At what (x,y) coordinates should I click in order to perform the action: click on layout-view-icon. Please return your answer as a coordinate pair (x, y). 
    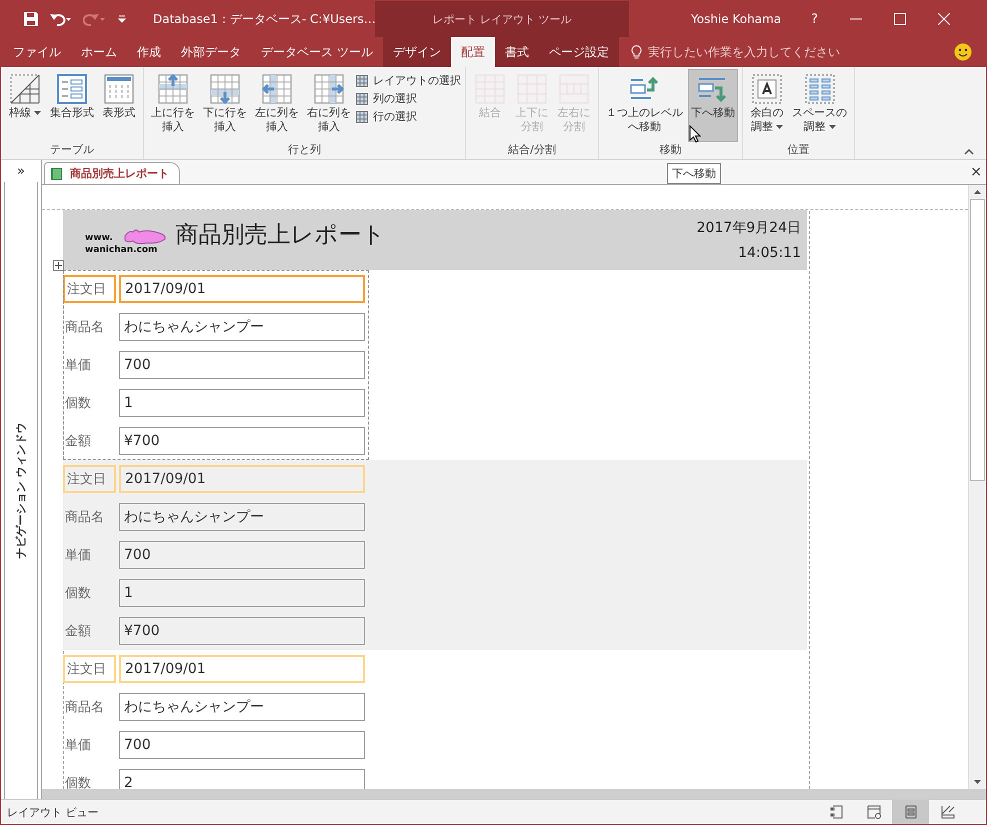
    Looking at the image, I should click on (910, 812).